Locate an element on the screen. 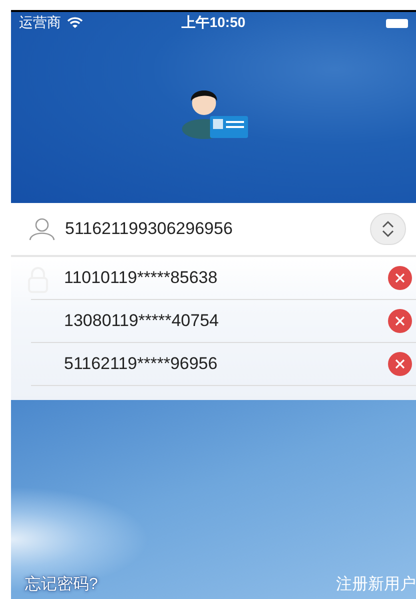  chevron-up-down-icon is located at coordinates (388, 229).